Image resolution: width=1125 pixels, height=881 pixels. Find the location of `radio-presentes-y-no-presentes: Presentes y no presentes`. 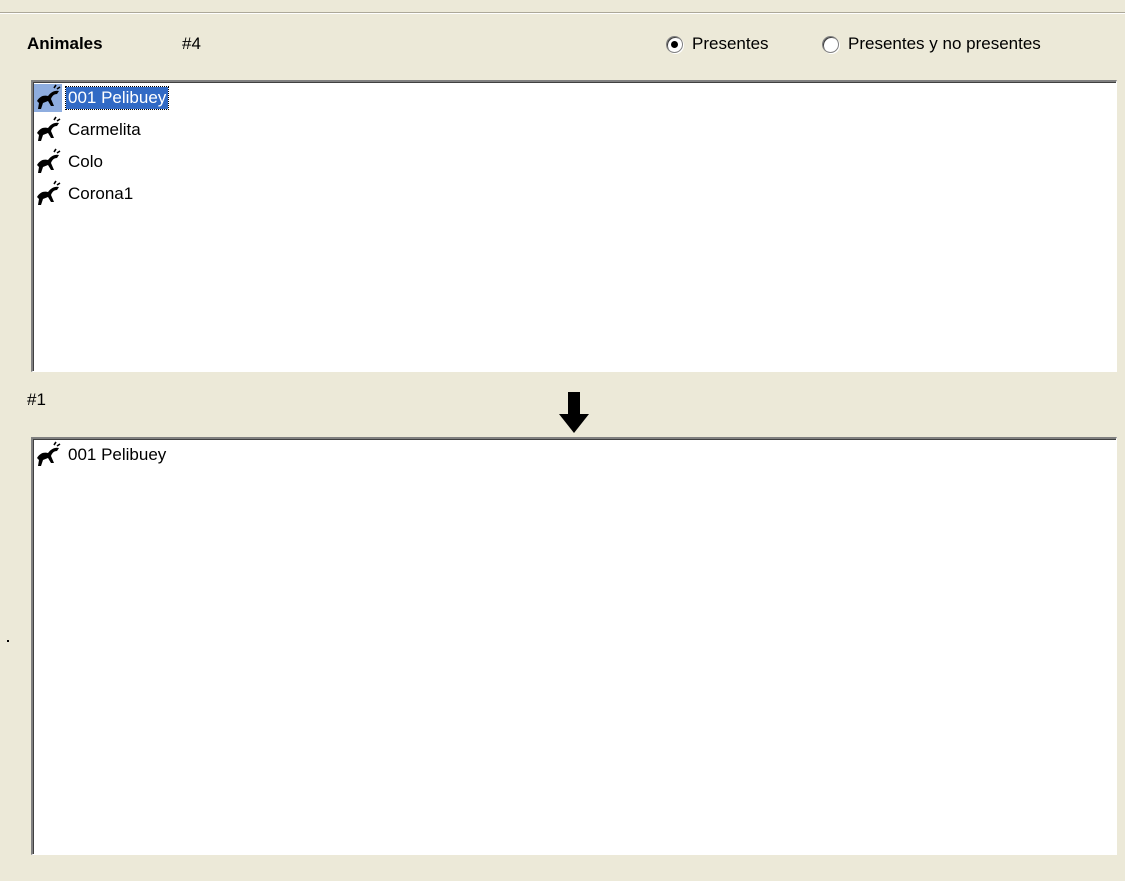

radio-presentes-y-no-presentes: Presentes y no presentes is located at coordinates (931, 44).